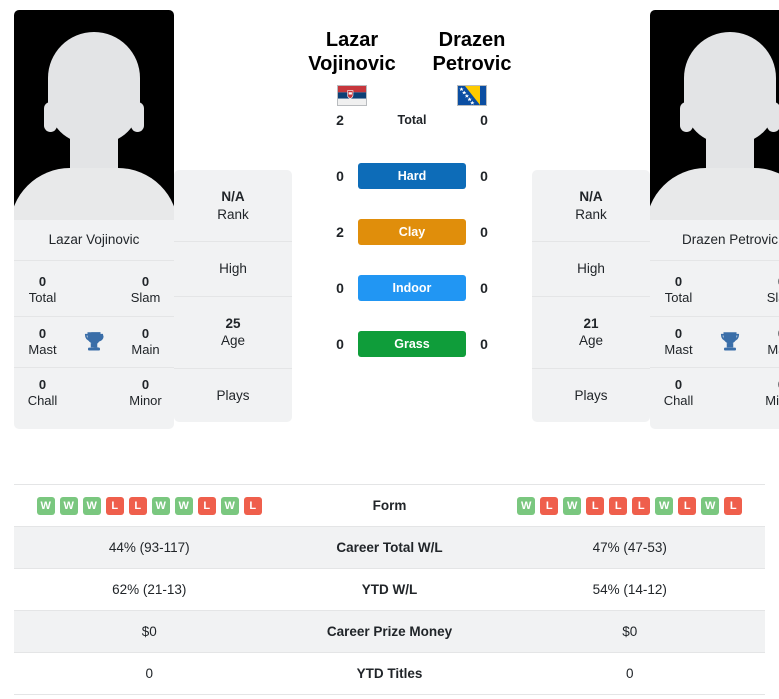  What do you see at coordinates (340, 119) in the screenshot?
I see `h2h-total-left-score: 2` at bounding box center [340, 119].